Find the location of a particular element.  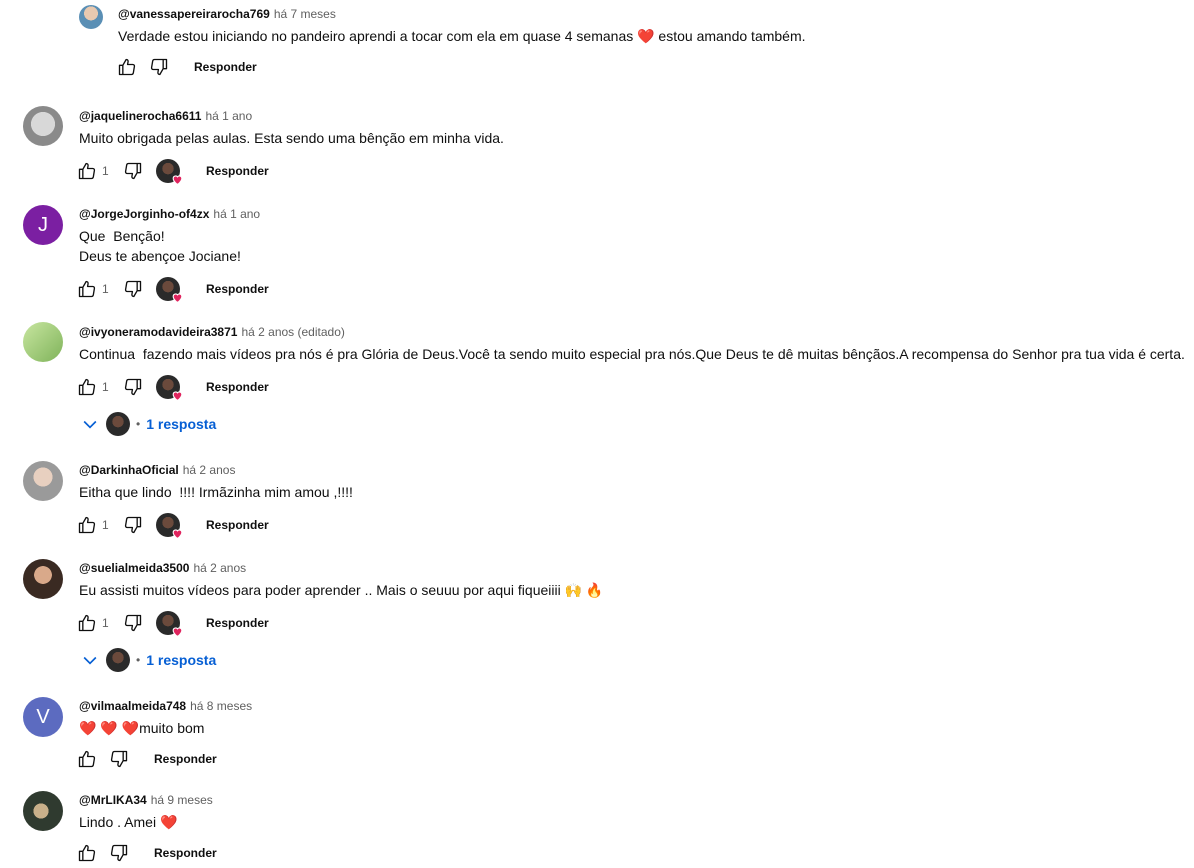

comment-time: há 7 meses is located at coordinates (305, 14).